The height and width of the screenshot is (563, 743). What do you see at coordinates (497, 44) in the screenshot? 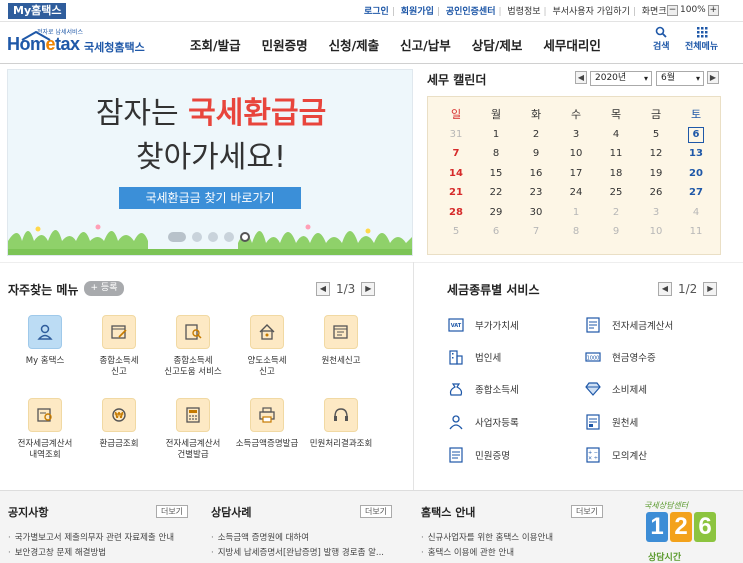
I see `nav-consult-tip: 상담/제보` at bounding box center [497, 44].